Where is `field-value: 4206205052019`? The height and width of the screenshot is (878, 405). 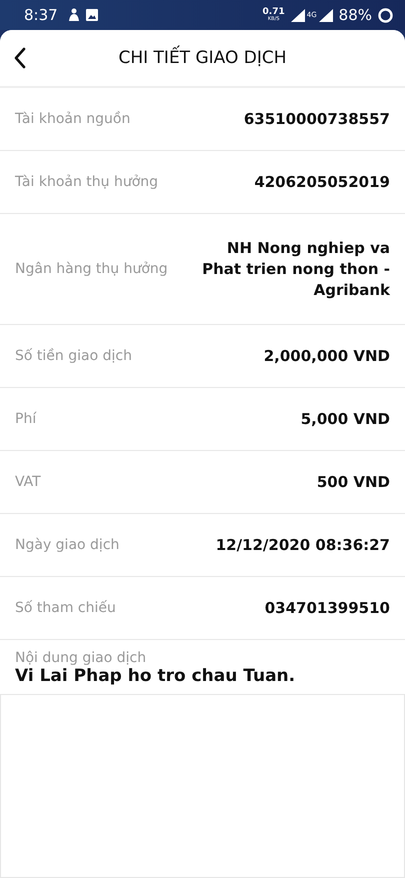 field-value: 4206205052019 is located at coordinates (322, 182).